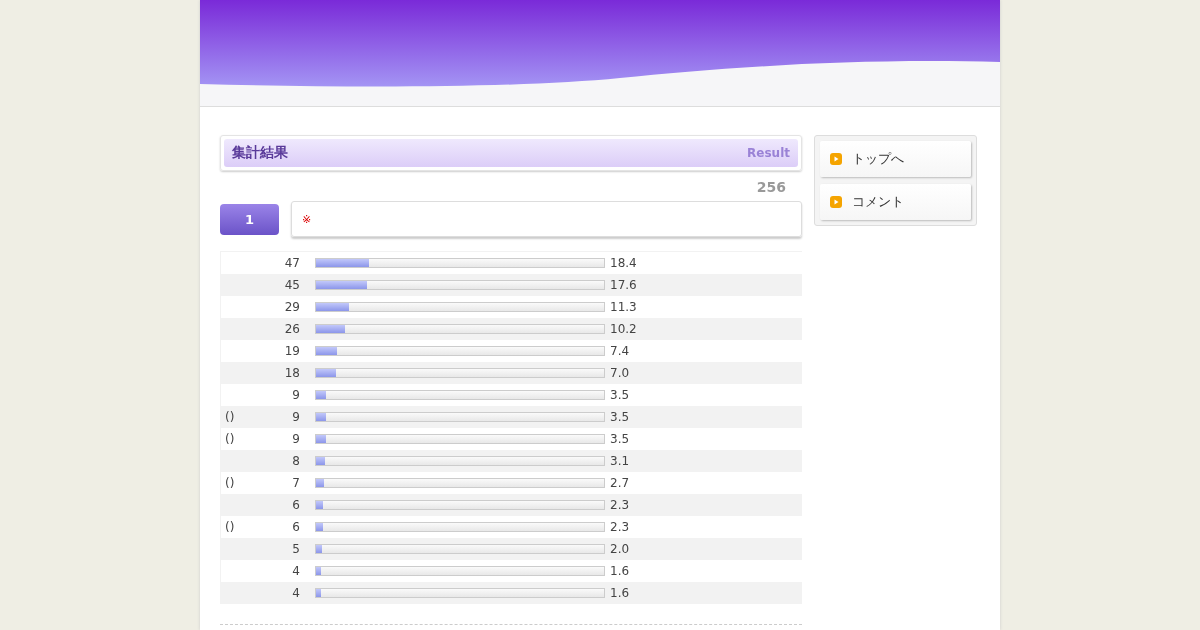  I want to click on answer-count: 26, so click(291, 329).